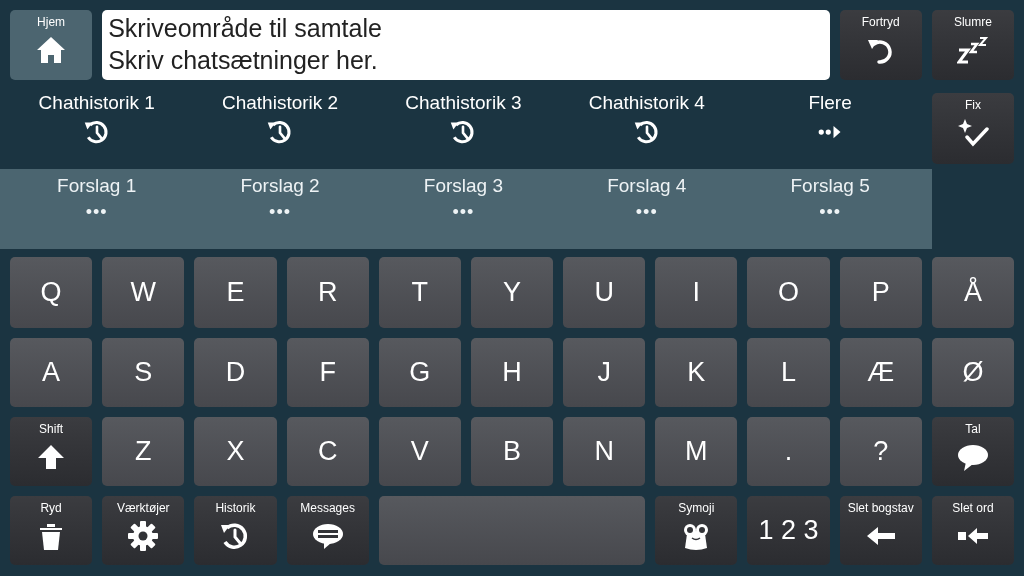 The height and width of the screenshot is (576, 1024). I want to click on key-label: Historik, so click(235, 508).